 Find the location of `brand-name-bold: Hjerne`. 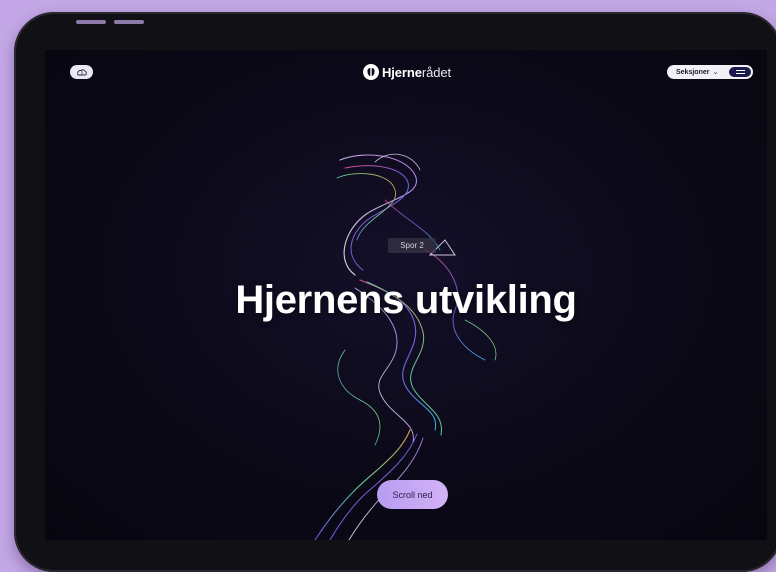

brand-name-bold: Hjerne is located at coordinates (402, 72).